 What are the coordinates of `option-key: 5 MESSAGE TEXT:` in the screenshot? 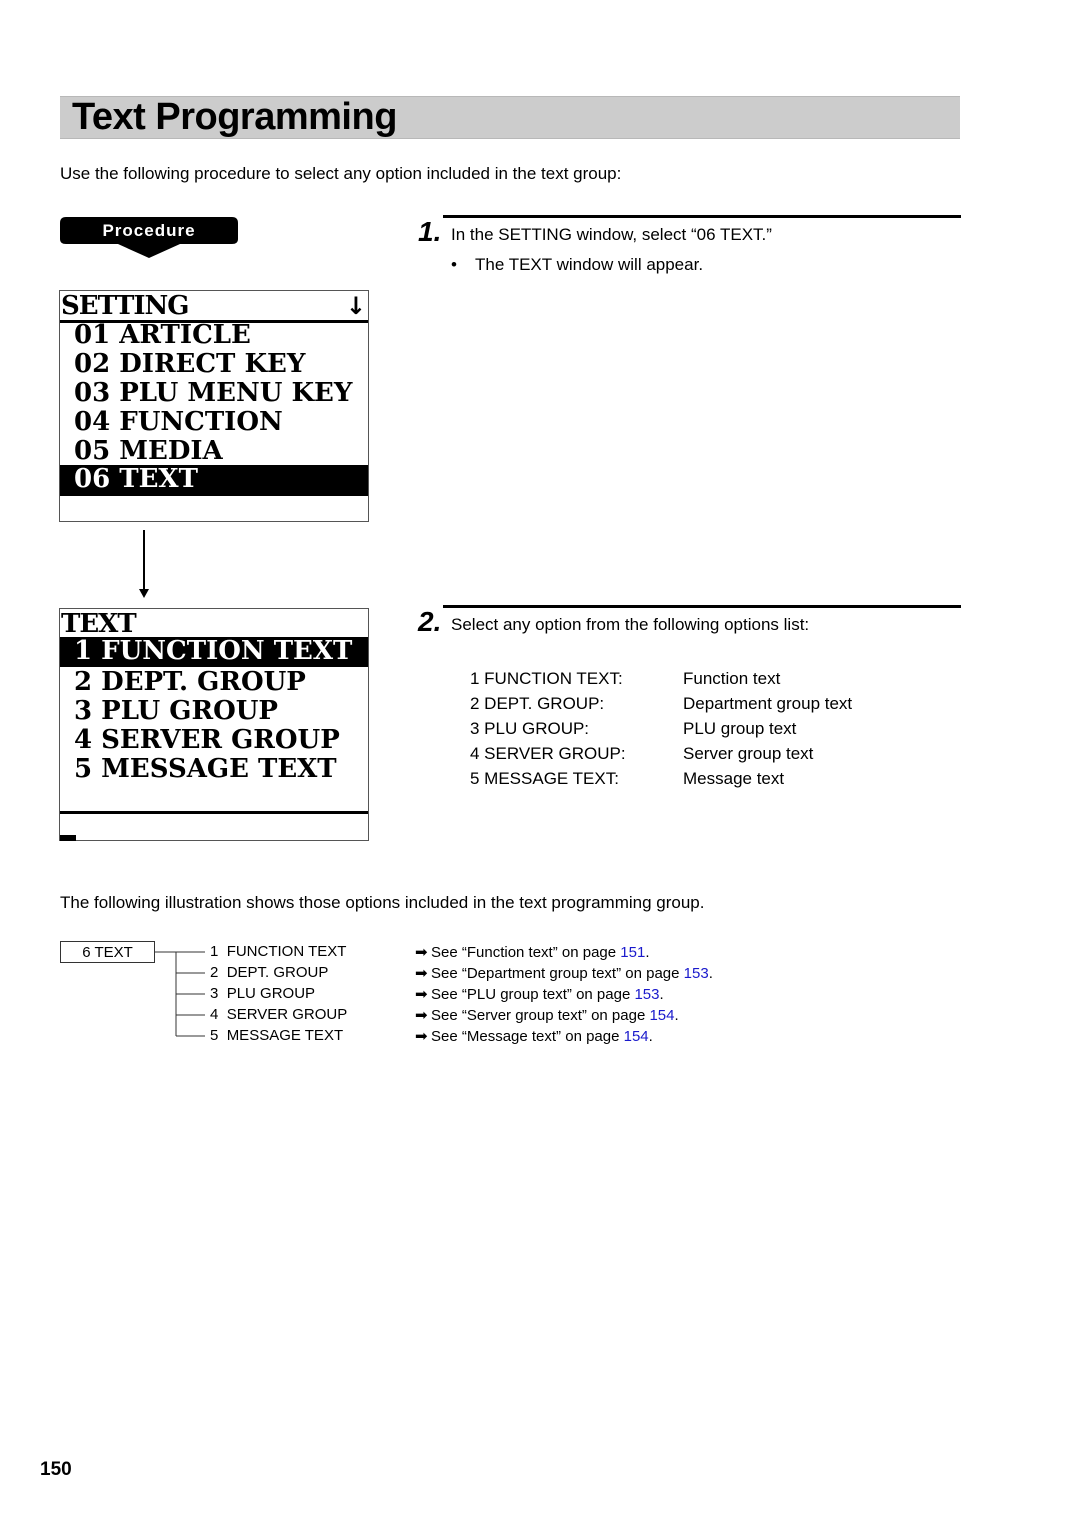 It's located at (544, 778).